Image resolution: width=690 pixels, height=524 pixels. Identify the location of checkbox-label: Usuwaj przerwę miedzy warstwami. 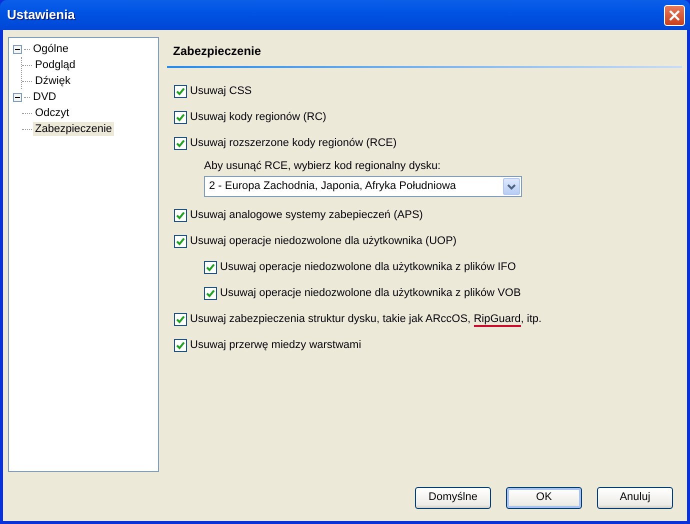
(276, 345).